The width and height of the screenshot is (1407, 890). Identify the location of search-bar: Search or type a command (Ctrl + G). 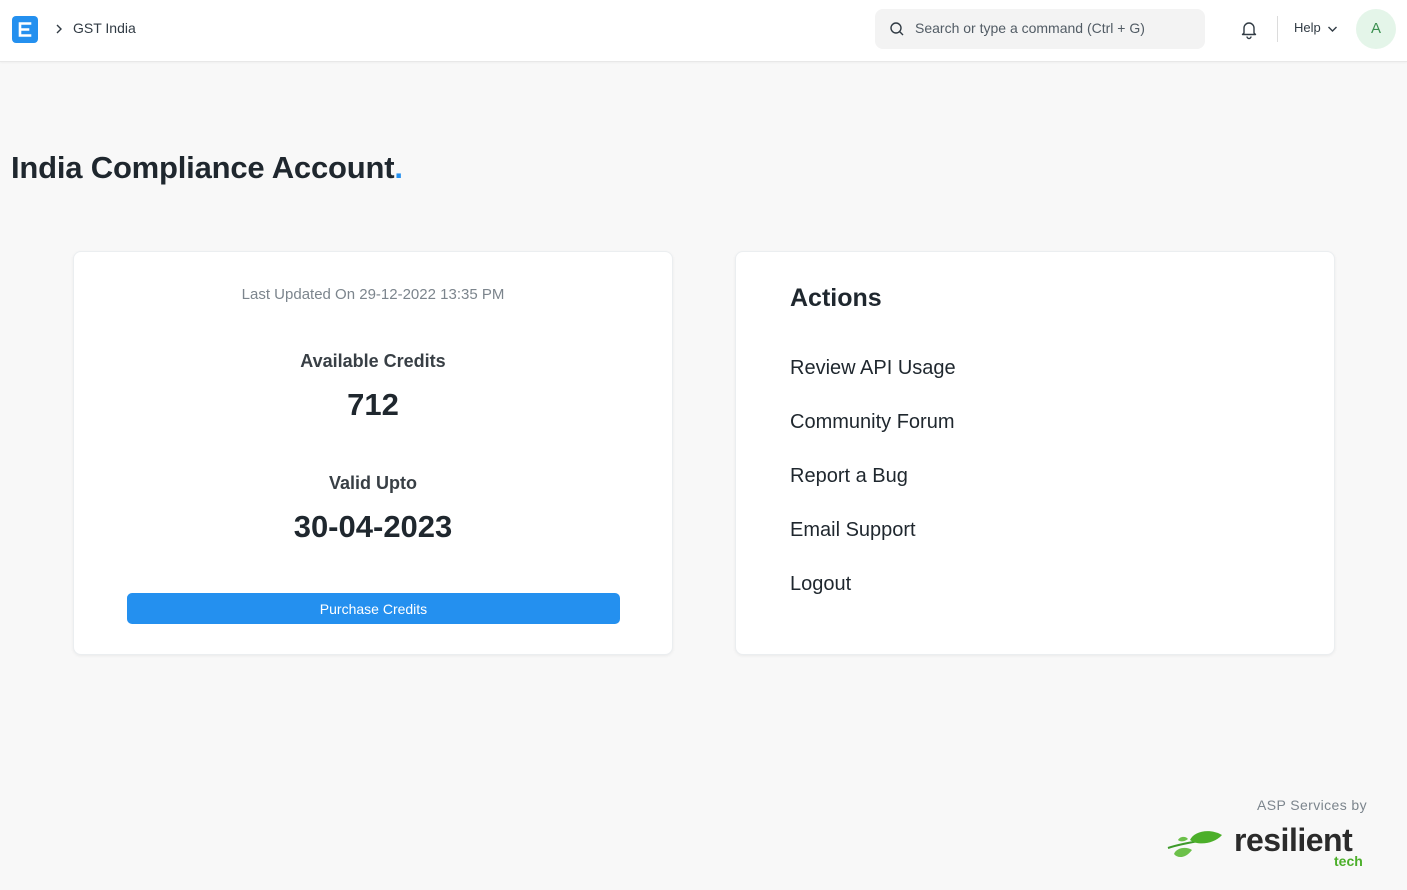
(1040, 29).